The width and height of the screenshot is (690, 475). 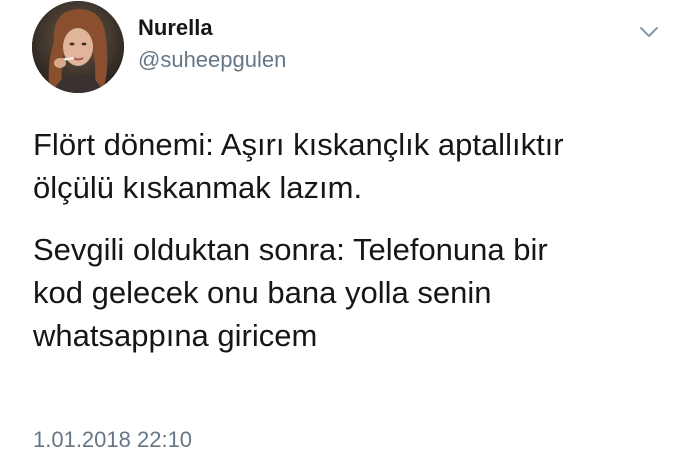 I want to click on display-name: Nurella, so click(x=175, y=28).